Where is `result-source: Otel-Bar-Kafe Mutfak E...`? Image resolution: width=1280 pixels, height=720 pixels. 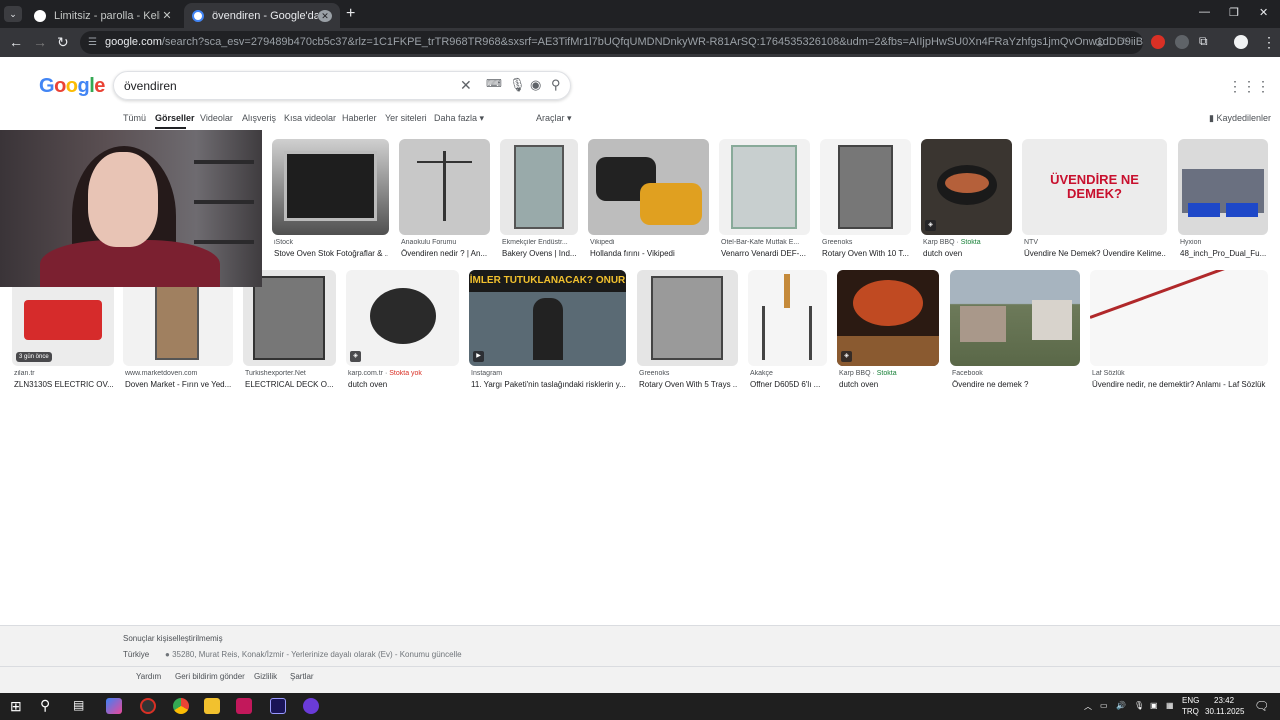 result-source: Otel-Bar-Kafe Mutfak E... is located at coordinates (765, 242).